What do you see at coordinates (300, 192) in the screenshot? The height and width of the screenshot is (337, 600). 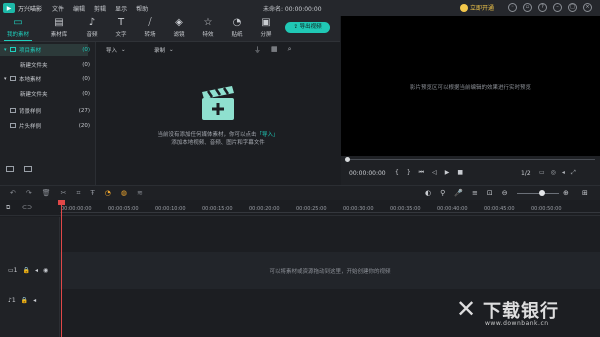 I see `edit-toolbar: ↶ ↷ 🗑 ✂ ⌗ Ŧ ◔ ◍ ≋ ◐ ⚲ 🎤 ≡ ⊡ ⊖ ⊕ ⊞` at bounding box center [300, 192].